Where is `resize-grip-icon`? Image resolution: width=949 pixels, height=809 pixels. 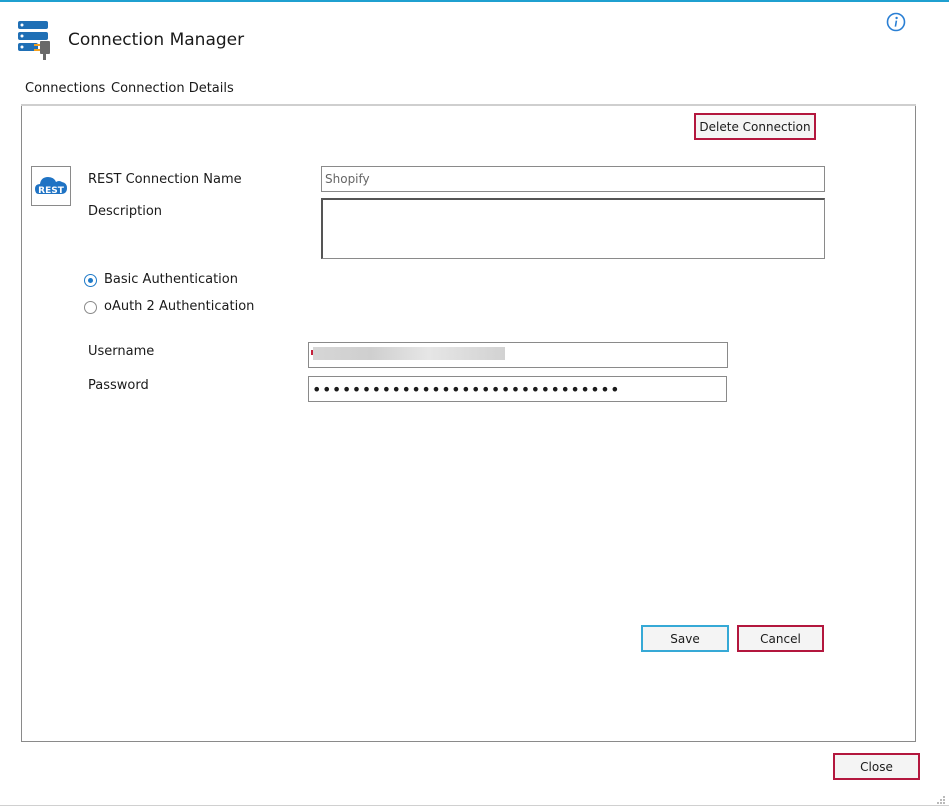 resize-grip-icon is located at coordinates (941, 800).